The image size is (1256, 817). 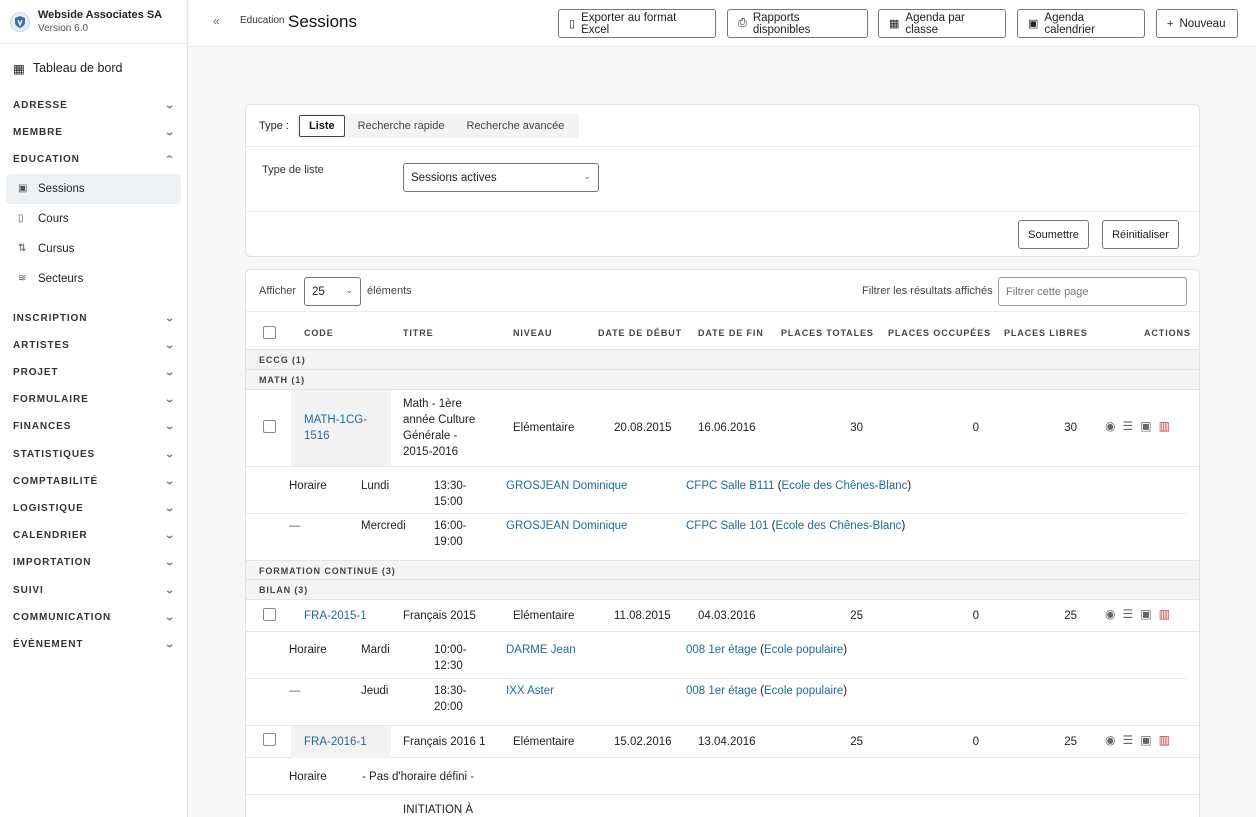 I want to click on sidebar-section-suivi: SUIVI ⌄, so click(x=93, y=589).